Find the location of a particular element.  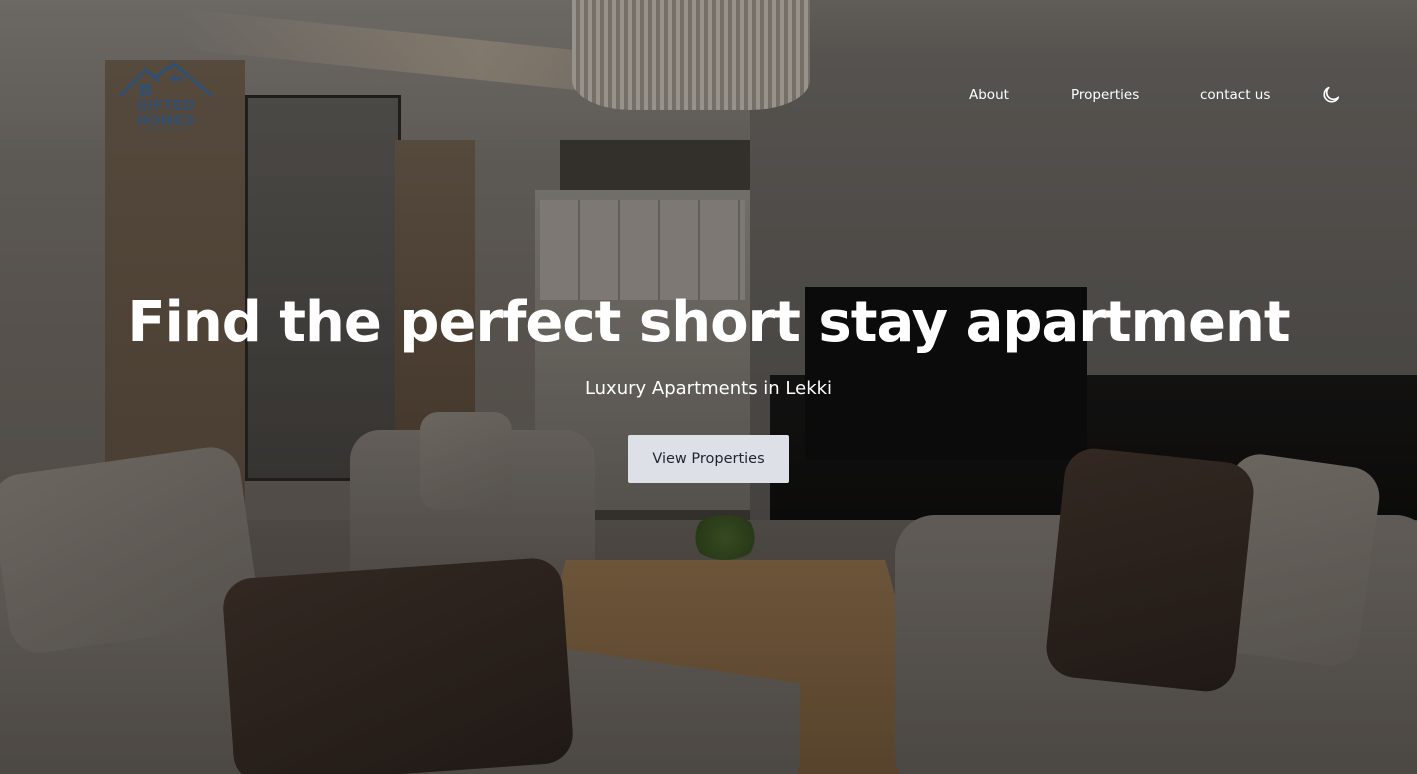

nav-link-contact-us: contact us is located at coordinates (1235, 95).